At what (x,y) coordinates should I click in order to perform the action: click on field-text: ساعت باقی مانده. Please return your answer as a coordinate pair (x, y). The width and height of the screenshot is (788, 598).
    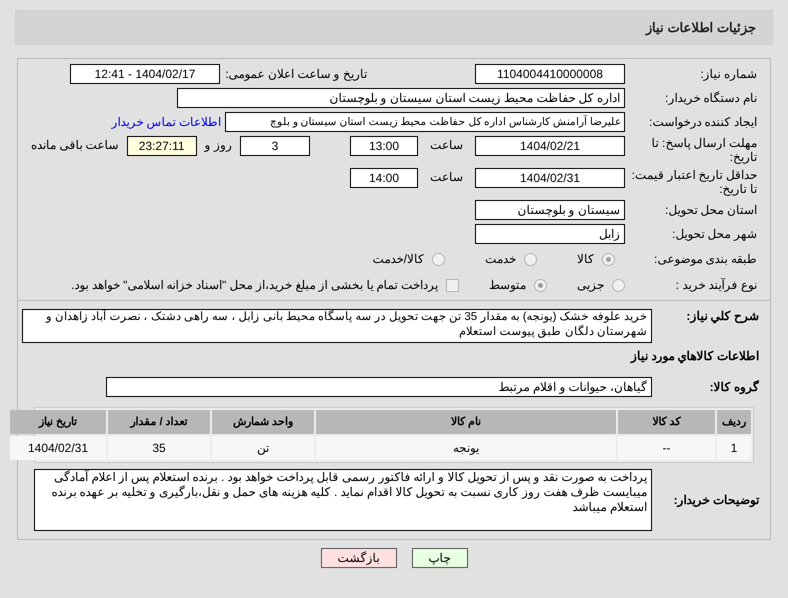
    Looking at the image, I should click on (74, 145).